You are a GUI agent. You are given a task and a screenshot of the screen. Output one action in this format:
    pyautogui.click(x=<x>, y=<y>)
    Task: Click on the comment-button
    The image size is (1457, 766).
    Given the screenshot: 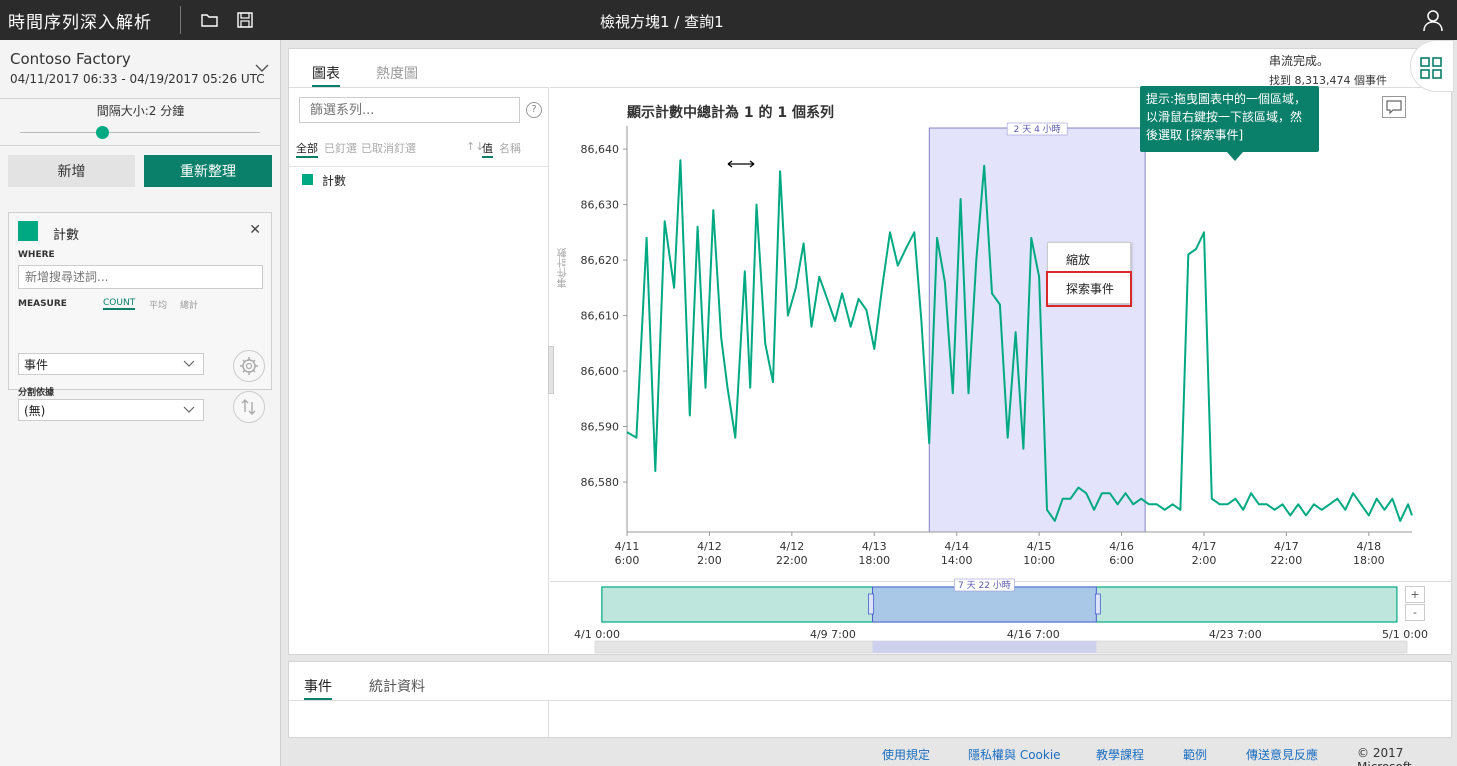 What is the action you would take?
    pyautogui.click(x=1394, y=107)
    